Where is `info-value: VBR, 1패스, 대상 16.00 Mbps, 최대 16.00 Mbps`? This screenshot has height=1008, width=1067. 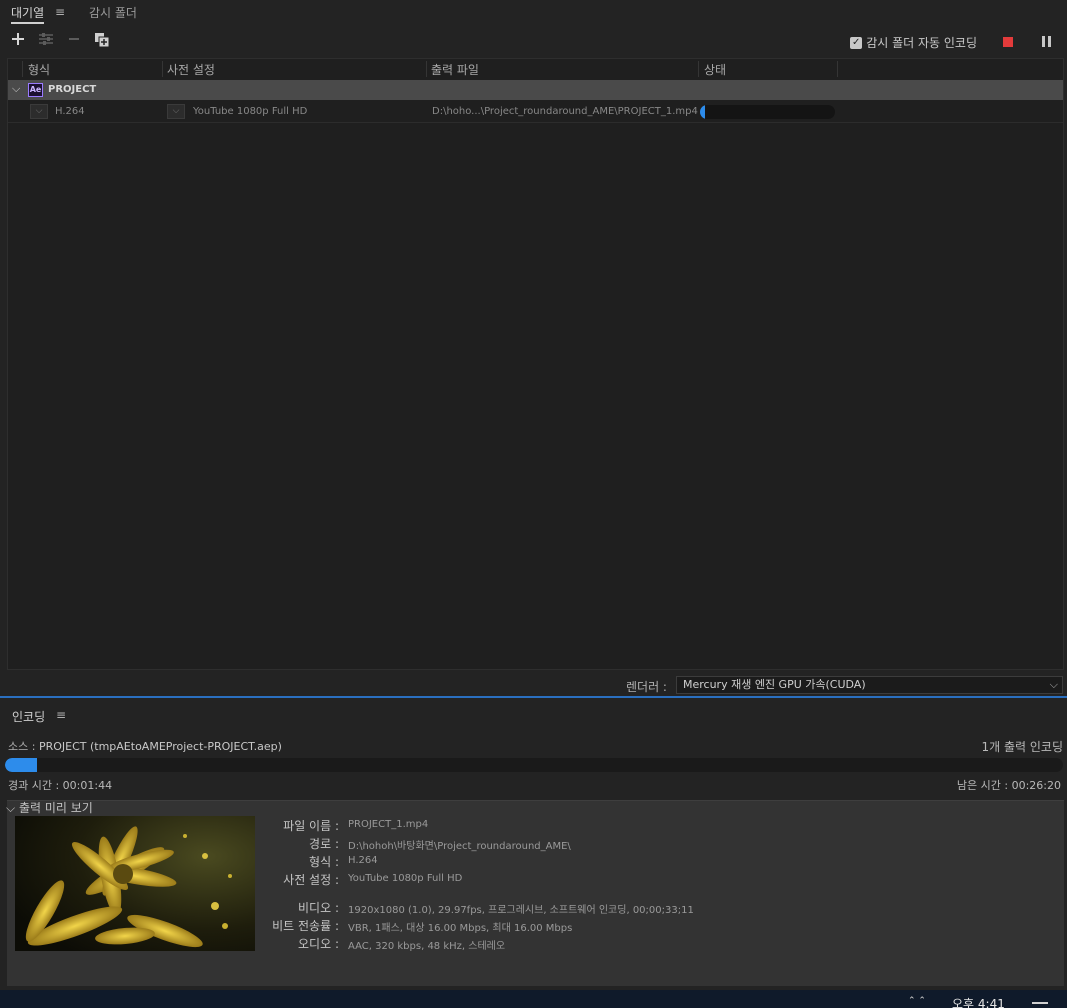
info-value: VBR, 1패스, 대상 16.00 Mbps, 최대 16.00 Mbps is located at coordinates (460, 928).